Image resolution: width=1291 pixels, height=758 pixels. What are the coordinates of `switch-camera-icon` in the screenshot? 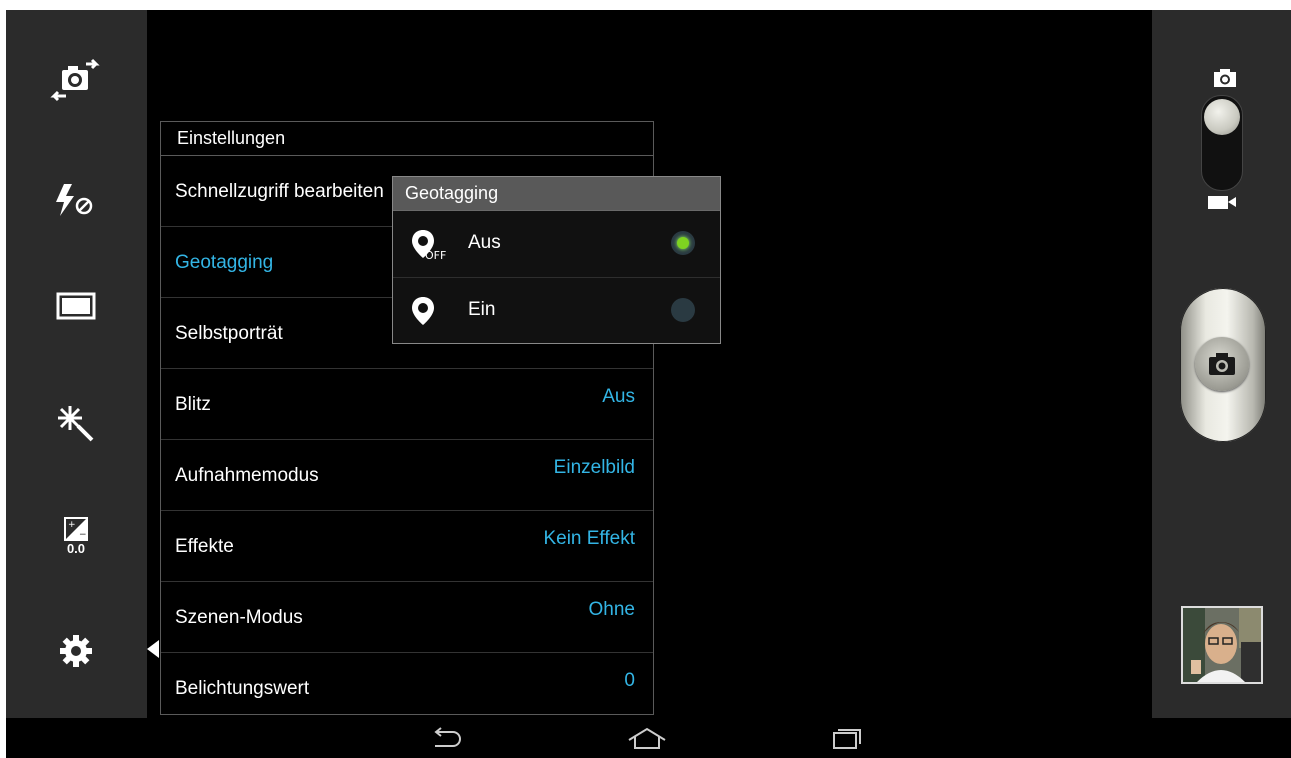 It's located at (76, 80).